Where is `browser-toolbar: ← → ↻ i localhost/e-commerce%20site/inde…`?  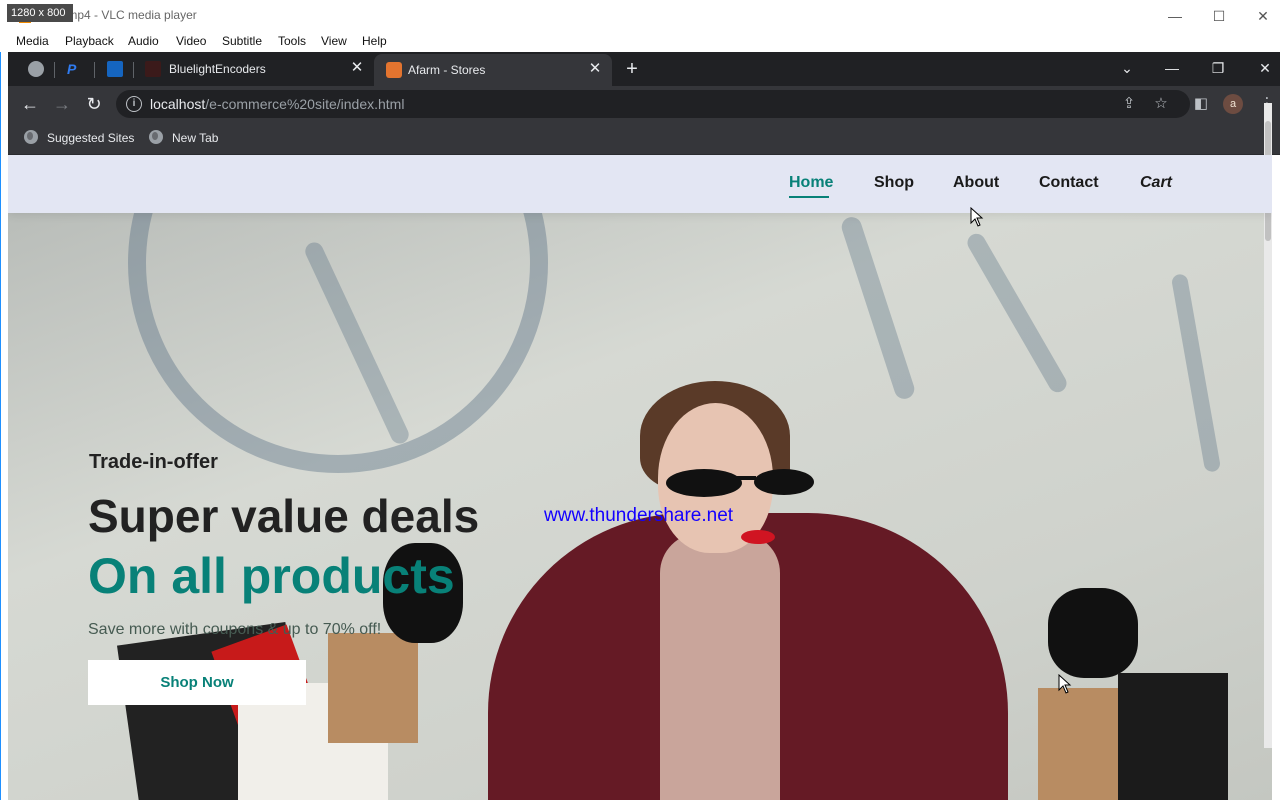 browser-toolbar: ← → ↻ i localhost/e-commerce%20site/inde… is located at coordinates (644, 104).